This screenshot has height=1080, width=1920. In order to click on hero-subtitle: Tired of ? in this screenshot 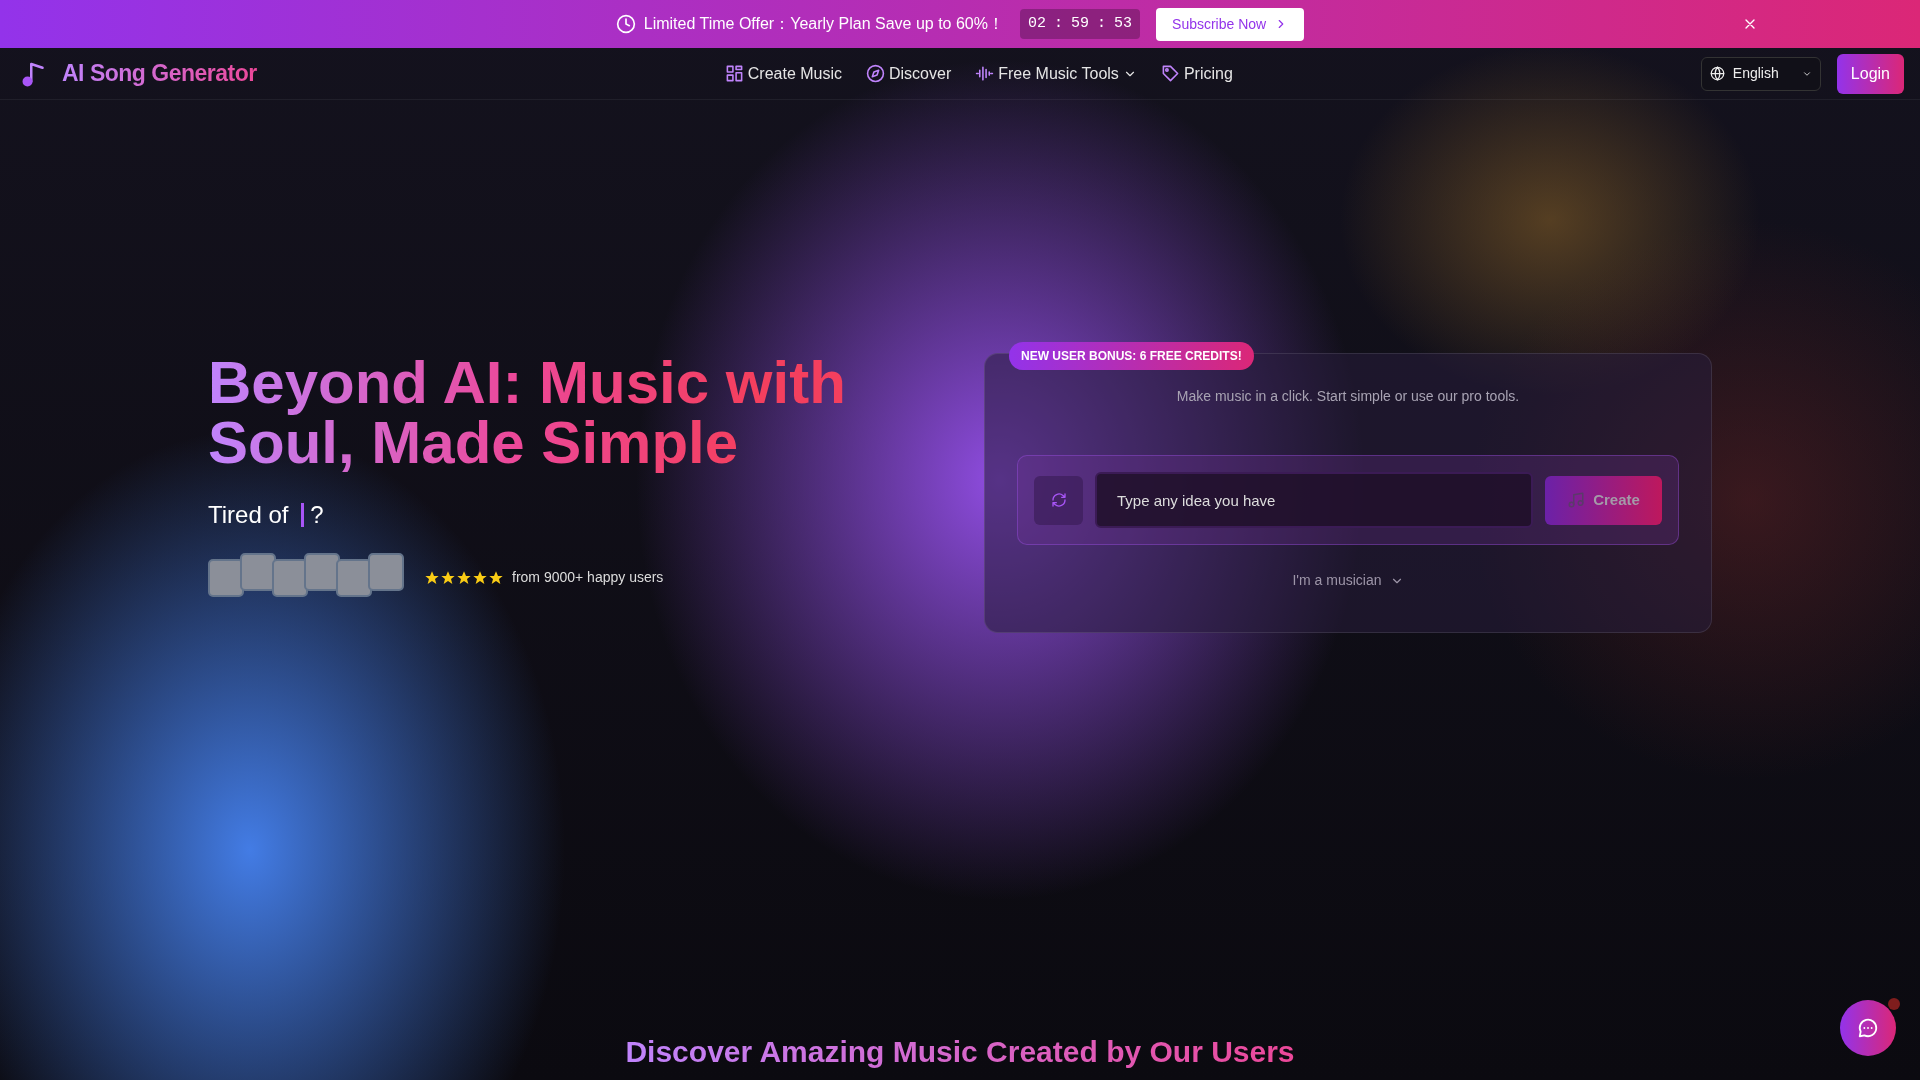, I will do `click(266, 515)`.